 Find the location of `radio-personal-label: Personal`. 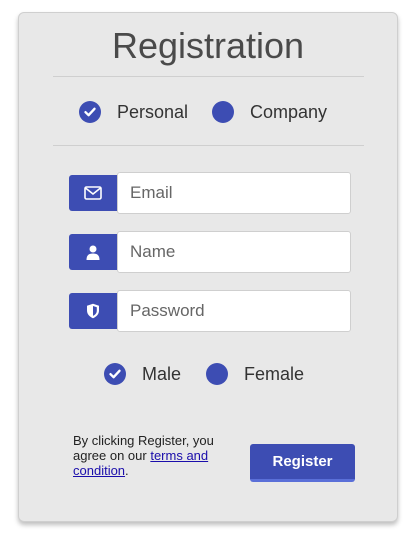

radio-personal-label: Personal is located at coordinates (153, 111).